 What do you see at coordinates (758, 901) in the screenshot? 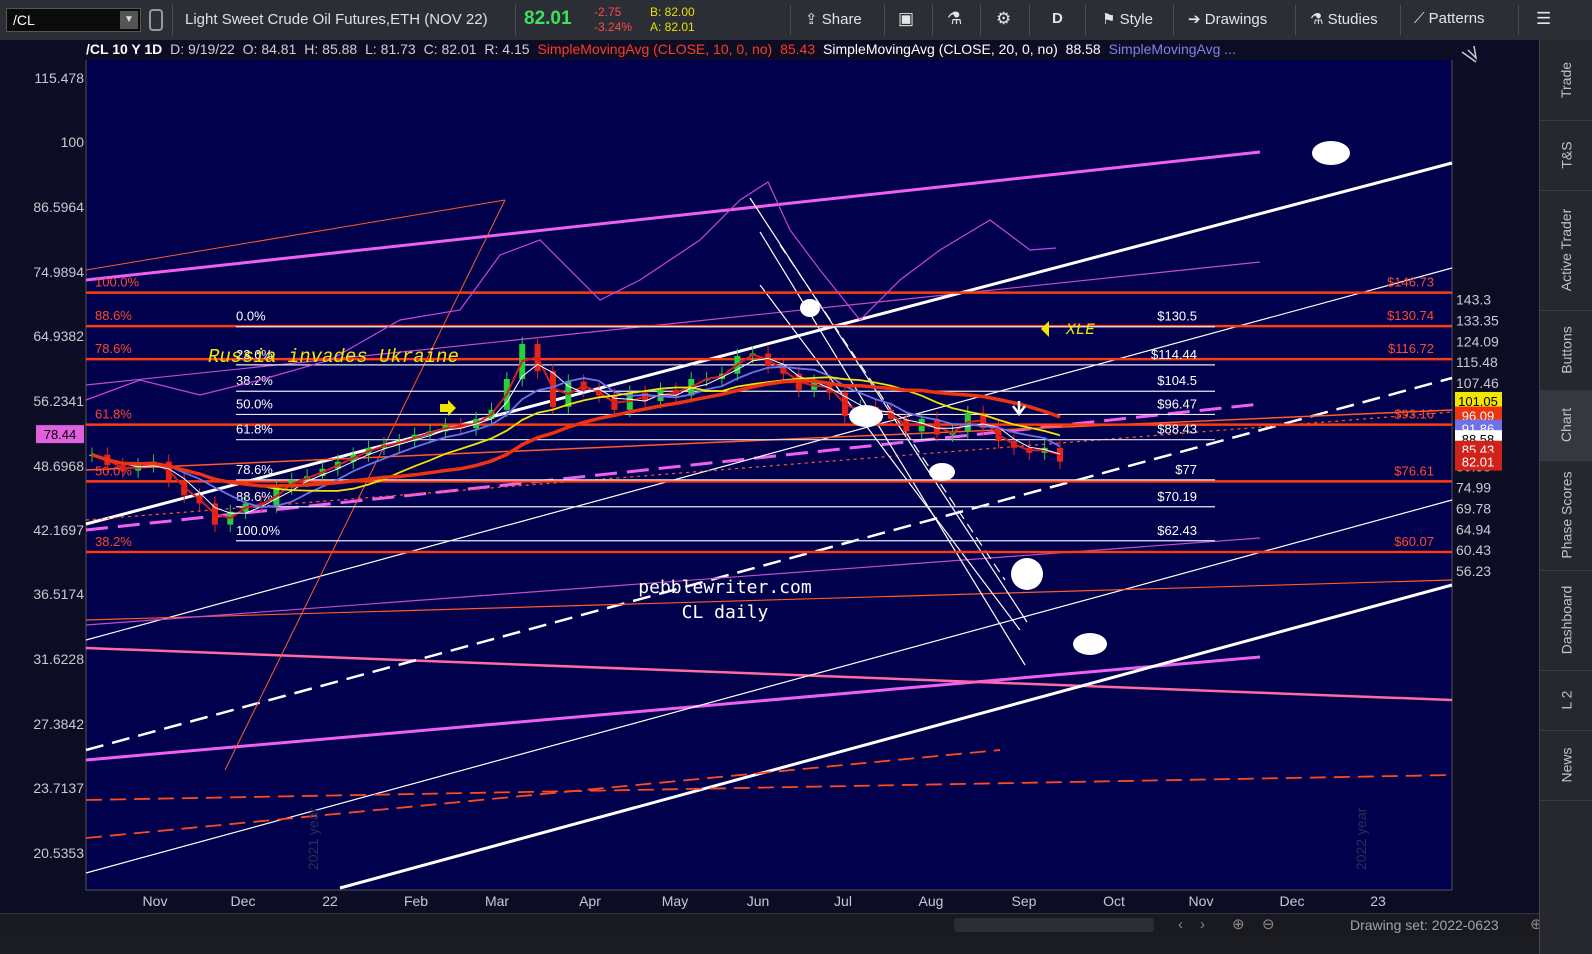
I see `x-tick-label: Jun` at bounding box center [758, 901].